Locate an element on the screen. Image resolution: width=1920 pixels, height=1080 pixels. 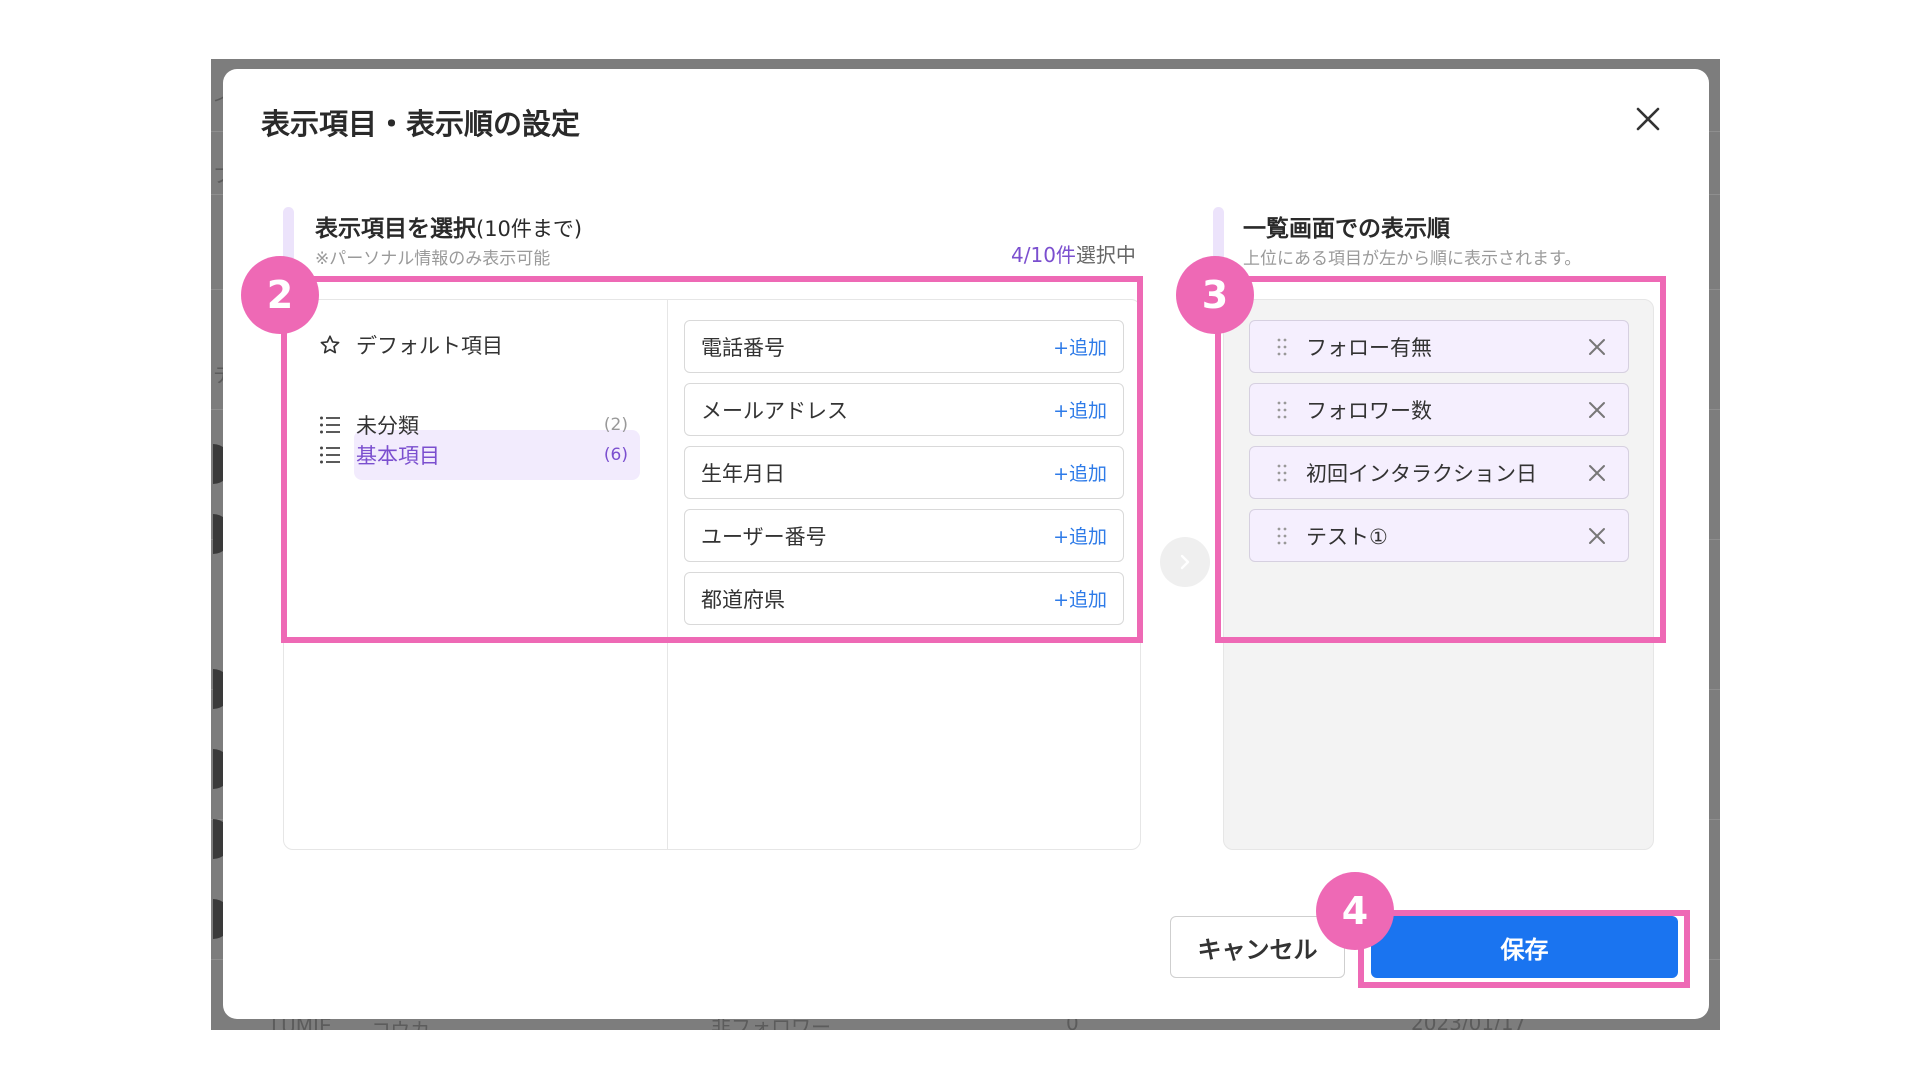
step-badge: 4 is located at coordinates (1355, 911).